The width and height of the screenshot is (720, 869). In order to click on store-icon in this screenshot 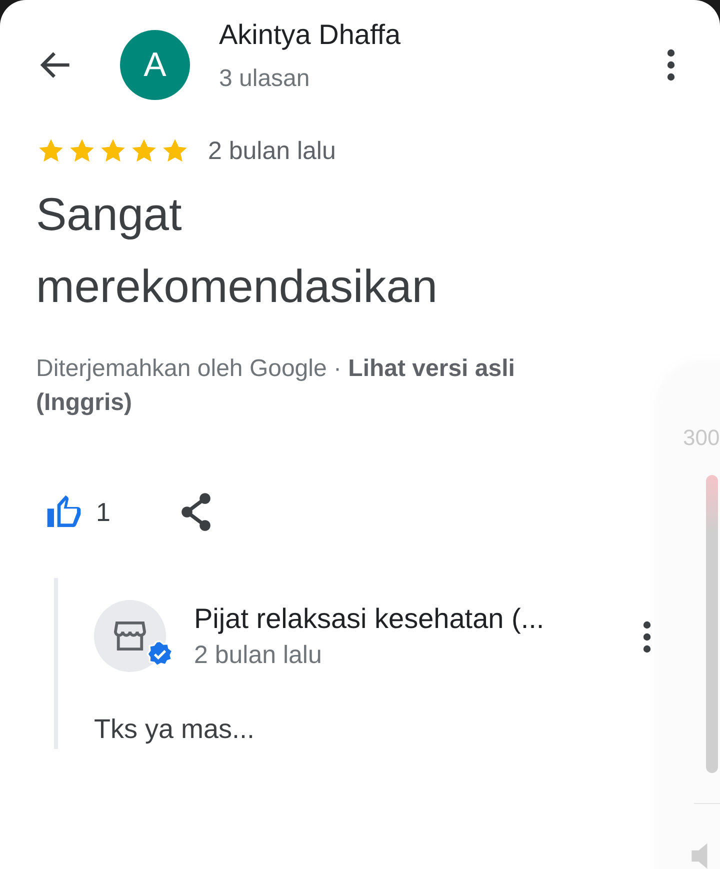, I will do `click(130, 636)`.